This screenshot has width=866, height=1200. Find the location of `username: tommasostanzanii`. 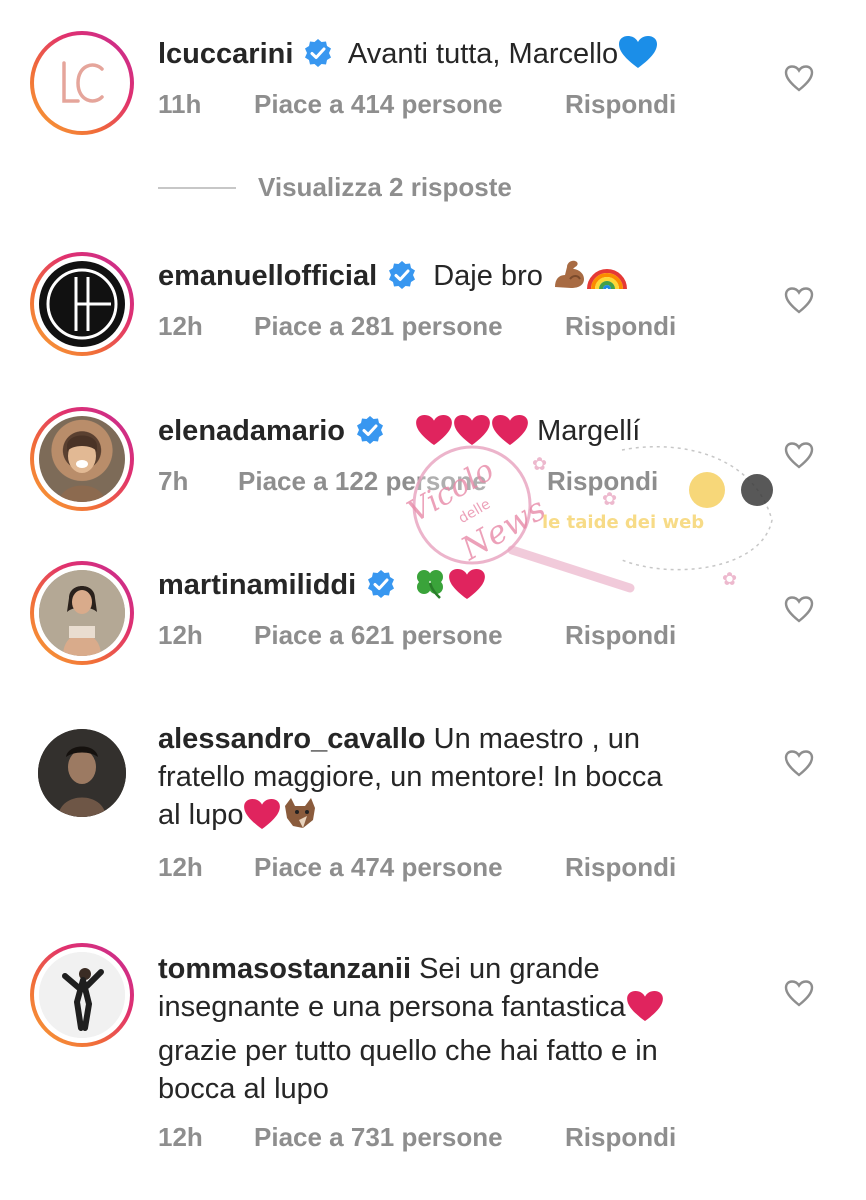

username: tommasostanzanii is located at coordinates (284, 969).